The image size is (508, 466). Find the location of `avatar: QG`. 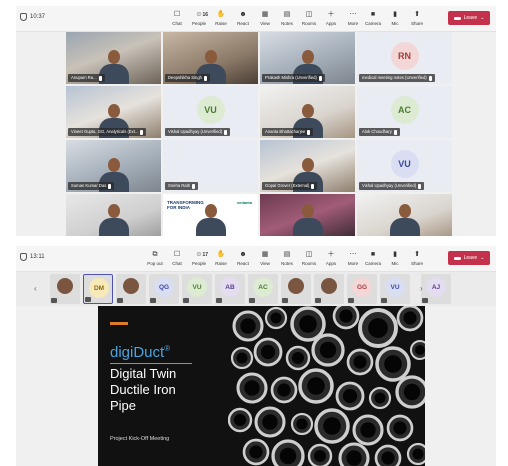

avatar: QG is located at coordinates (164, 287).